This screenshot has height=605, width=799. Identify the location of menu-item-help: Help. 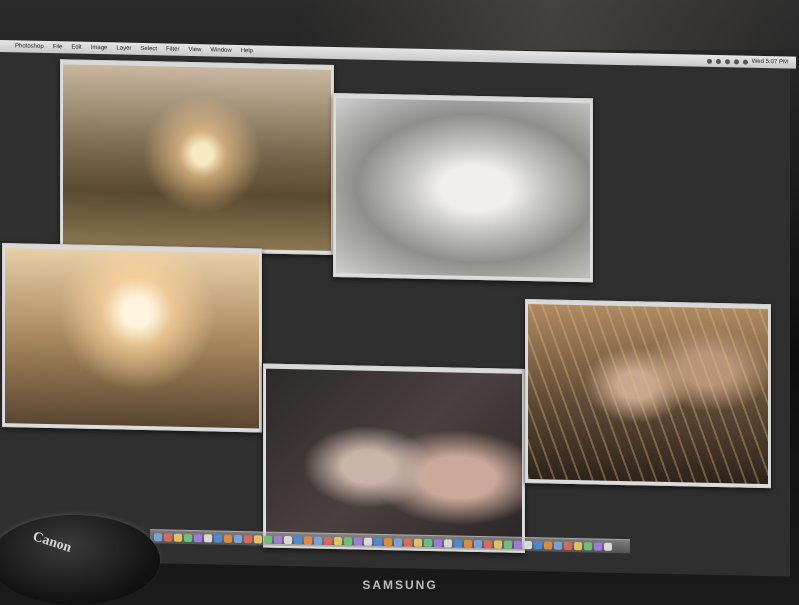
(247, 51).